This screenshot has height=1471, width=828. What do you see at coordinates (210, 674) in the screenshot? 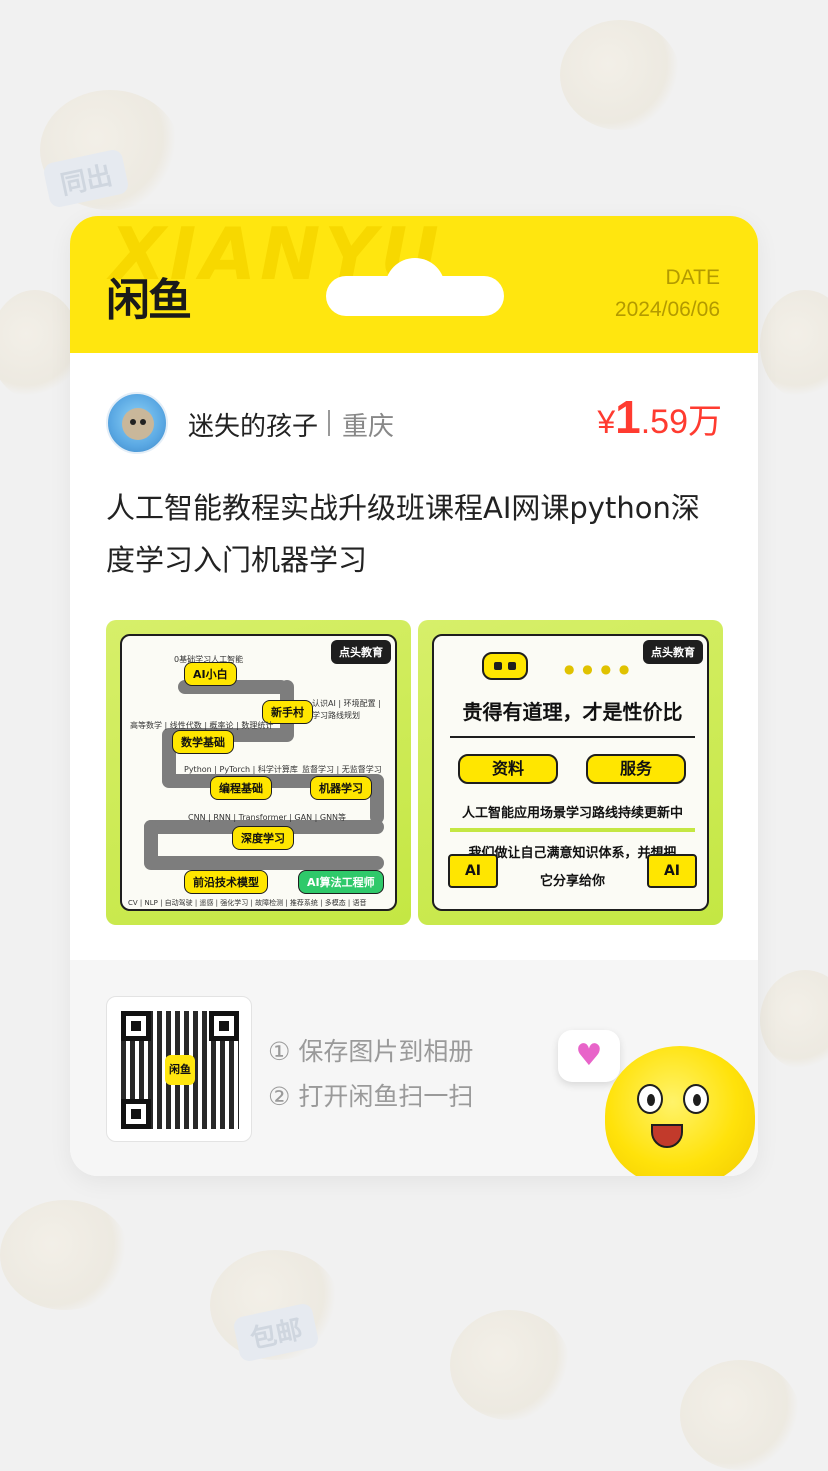
I see `stage-ai-beginner: AI小白` at bounding box center [210, 674].